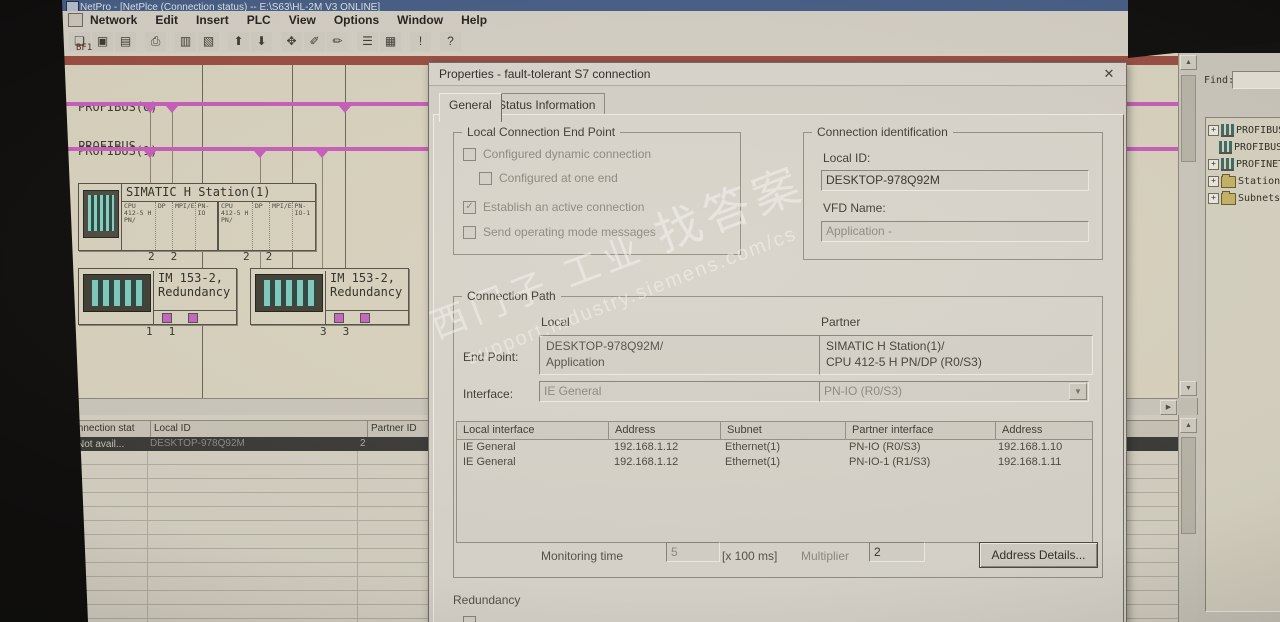  What do you see at coordinates (897, 552) in the screenshot?
I see `multiplier-input: 2` at bounding box center [897, 552].